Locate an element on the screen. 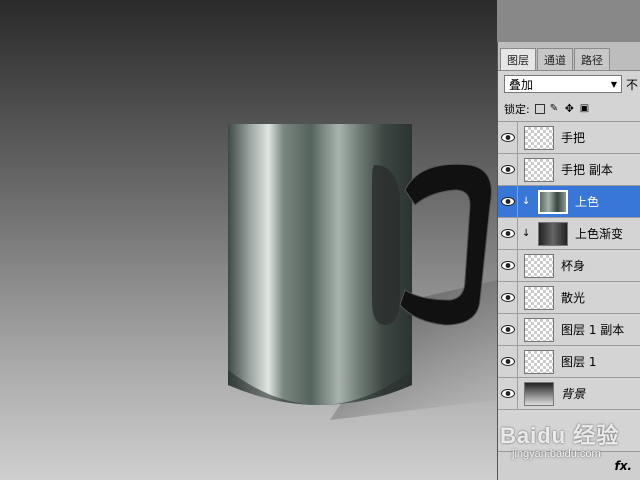 Image resolution: width=640 pixels, height=480 pixels. layer-name: 手把 is located at coordinates (573, 138).